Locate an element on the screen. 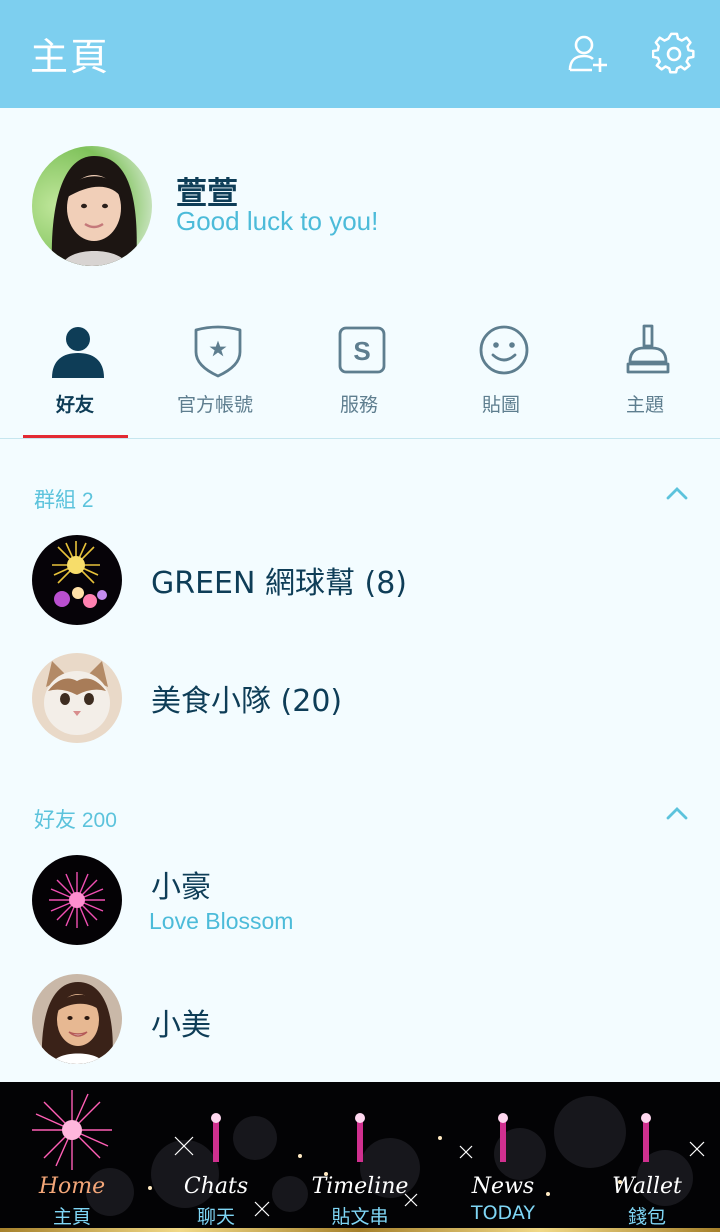 The image size is (720, 1232). nav-label-zh: TODAY is located at coordinates (503, 1213).